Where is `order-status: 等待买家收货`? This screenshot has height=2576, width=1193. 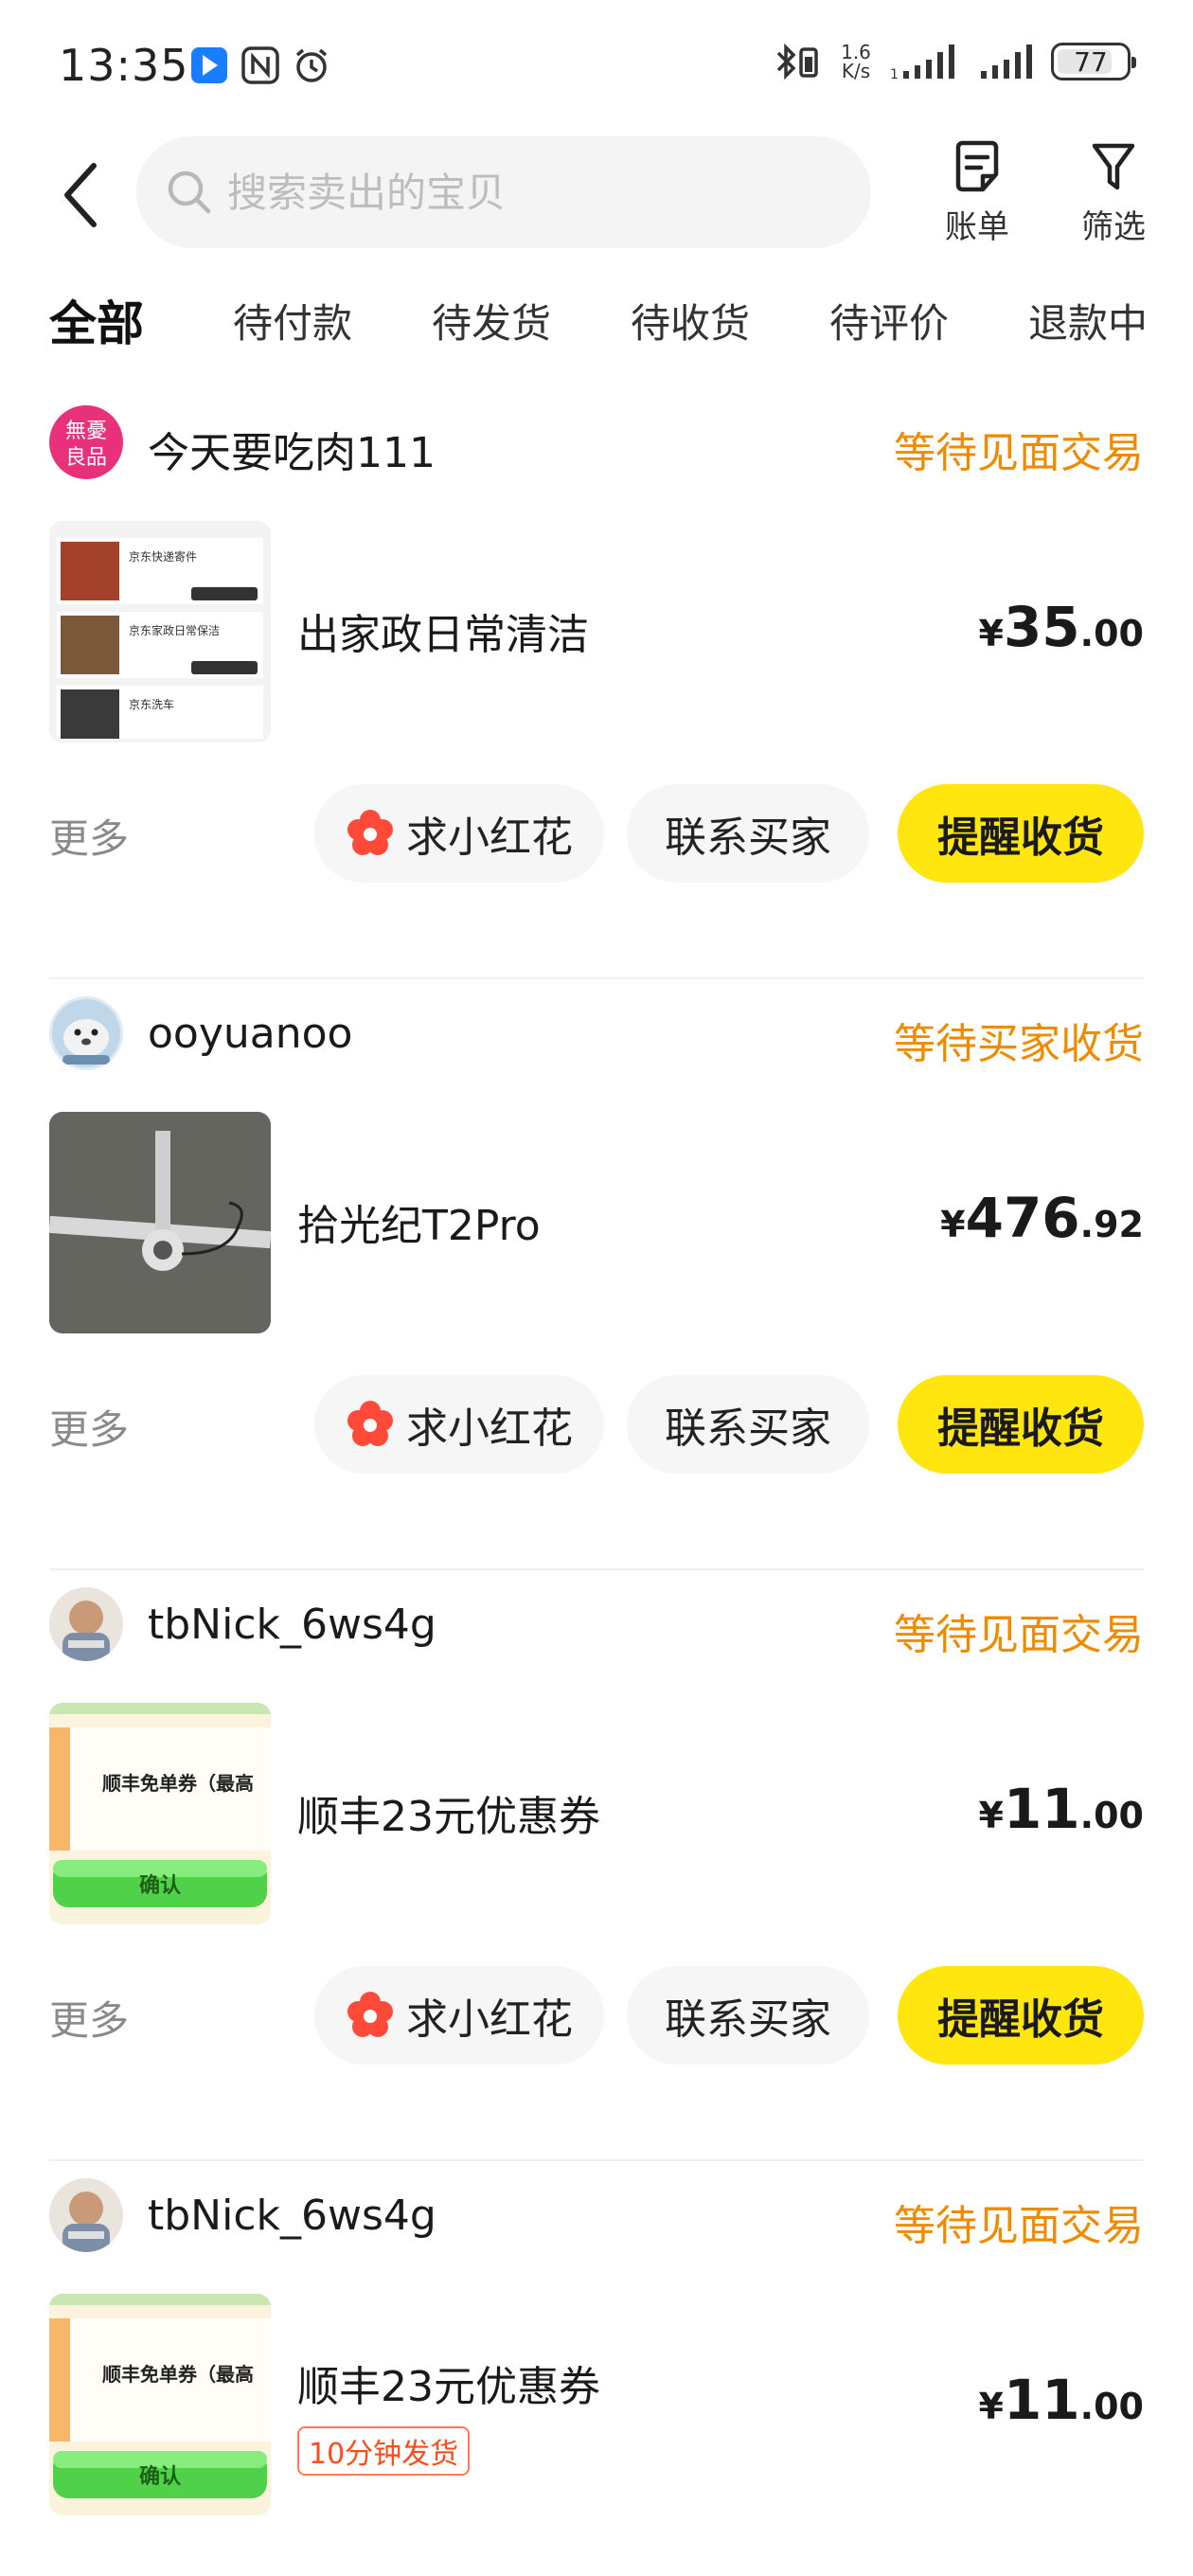
order-status: 等待买家收货 is located at coordinates (1019, 1044).